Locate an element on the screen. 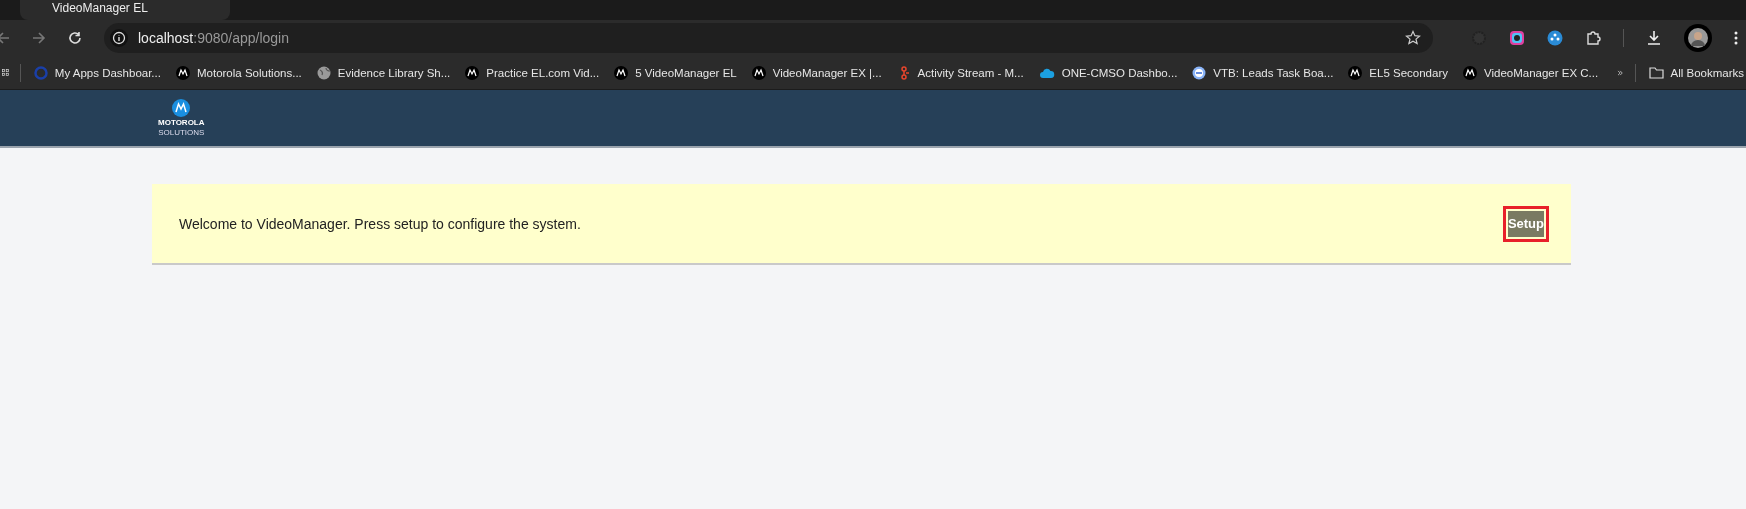  info-icon is located at coordinates (119, 38).